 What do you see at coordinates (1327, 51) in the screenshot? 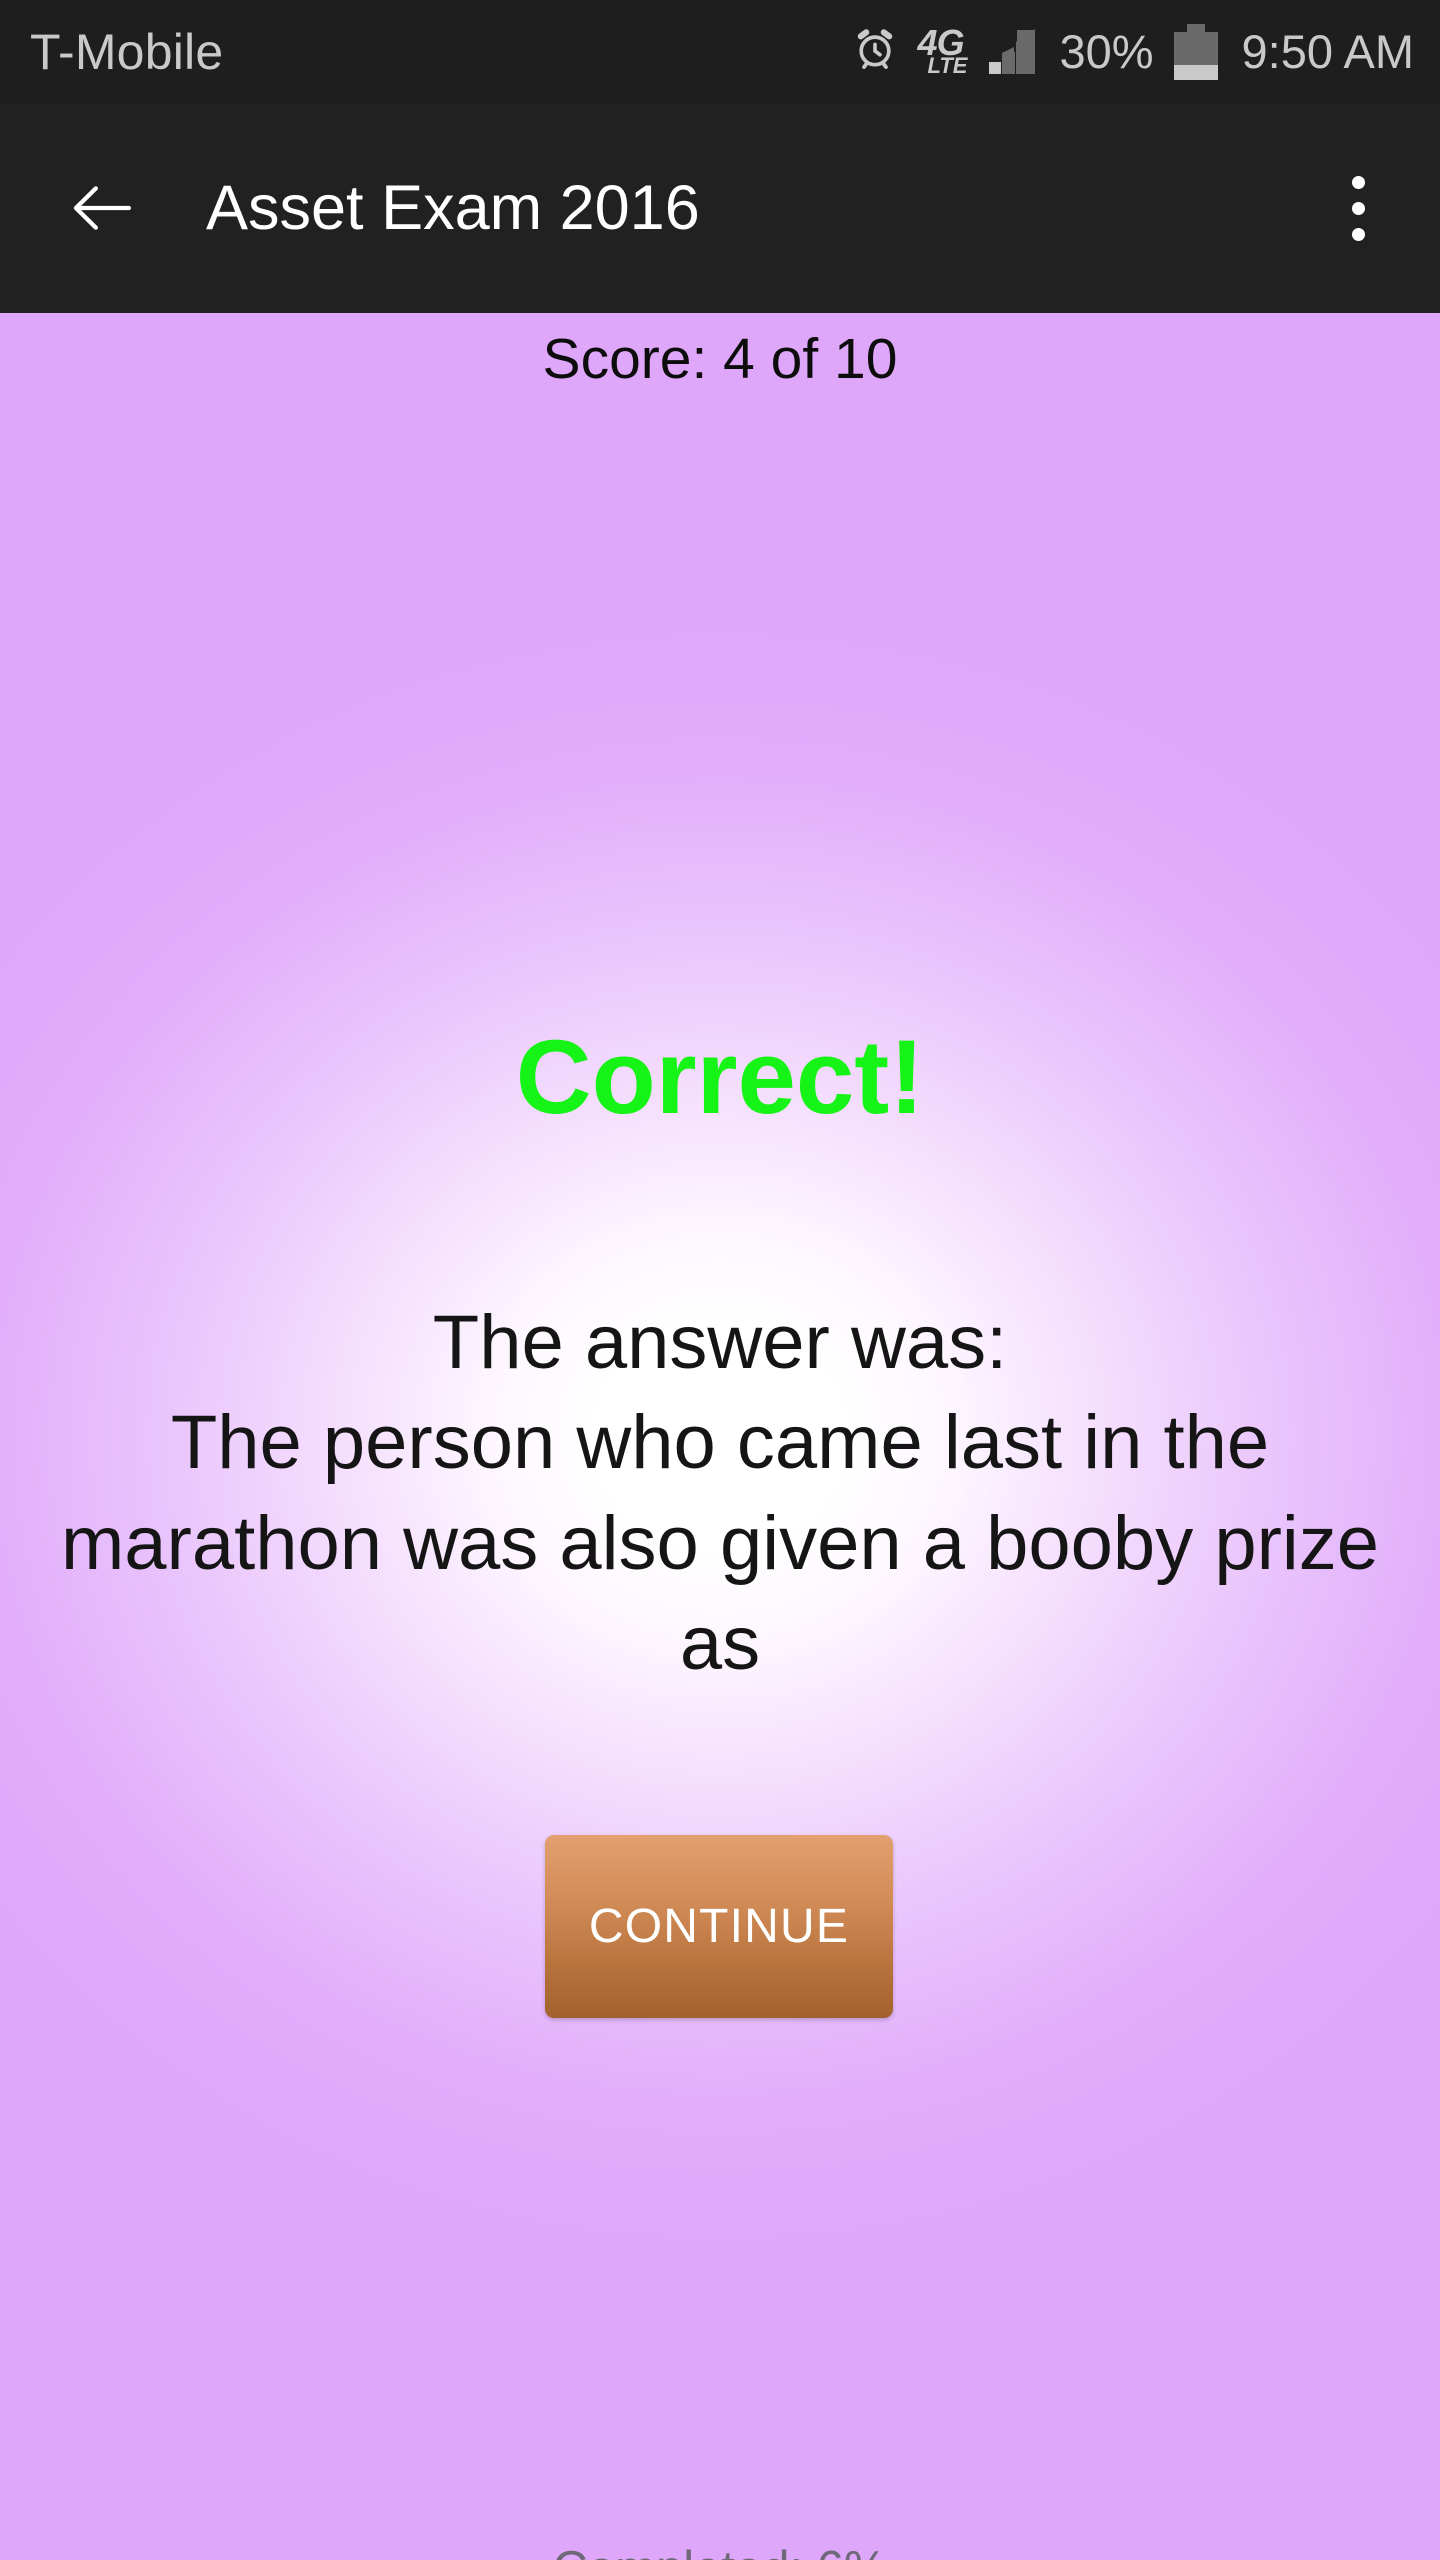
I see `clock-label: 9:50 AM` at bounding box center [1327, 51].